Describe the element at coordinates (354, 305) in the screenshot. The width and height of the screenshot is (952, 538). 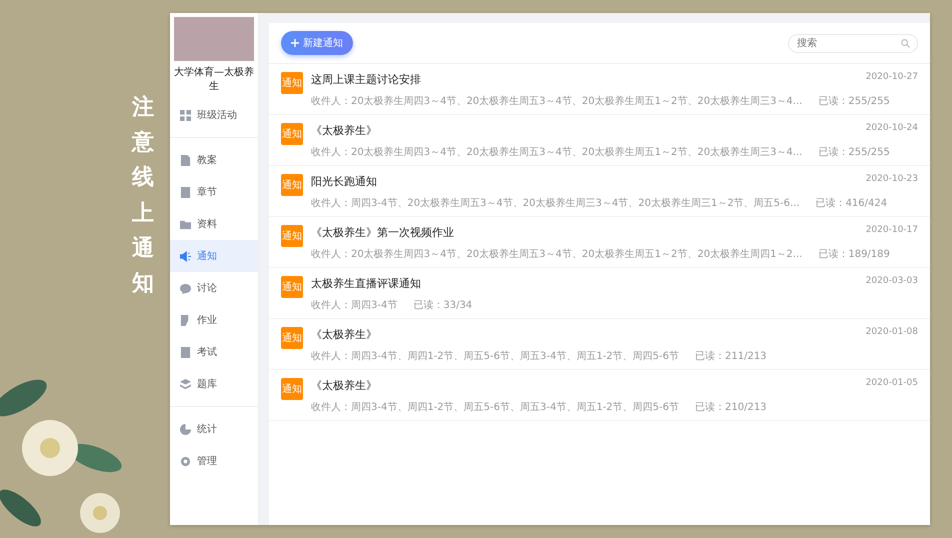
I see `recipients-text: 收件人：周四3-4节` at that location.